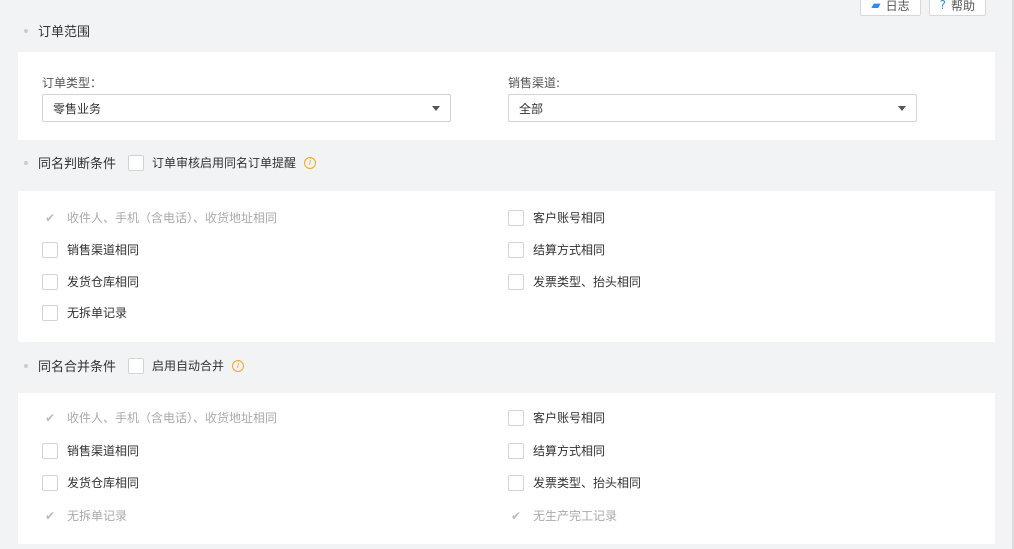 The height and width of the screenshot is (549, 1014). Describe the element at coordinates (136, 162) in the screenshot. I see `same-name-reminder-checkbox` at that location.